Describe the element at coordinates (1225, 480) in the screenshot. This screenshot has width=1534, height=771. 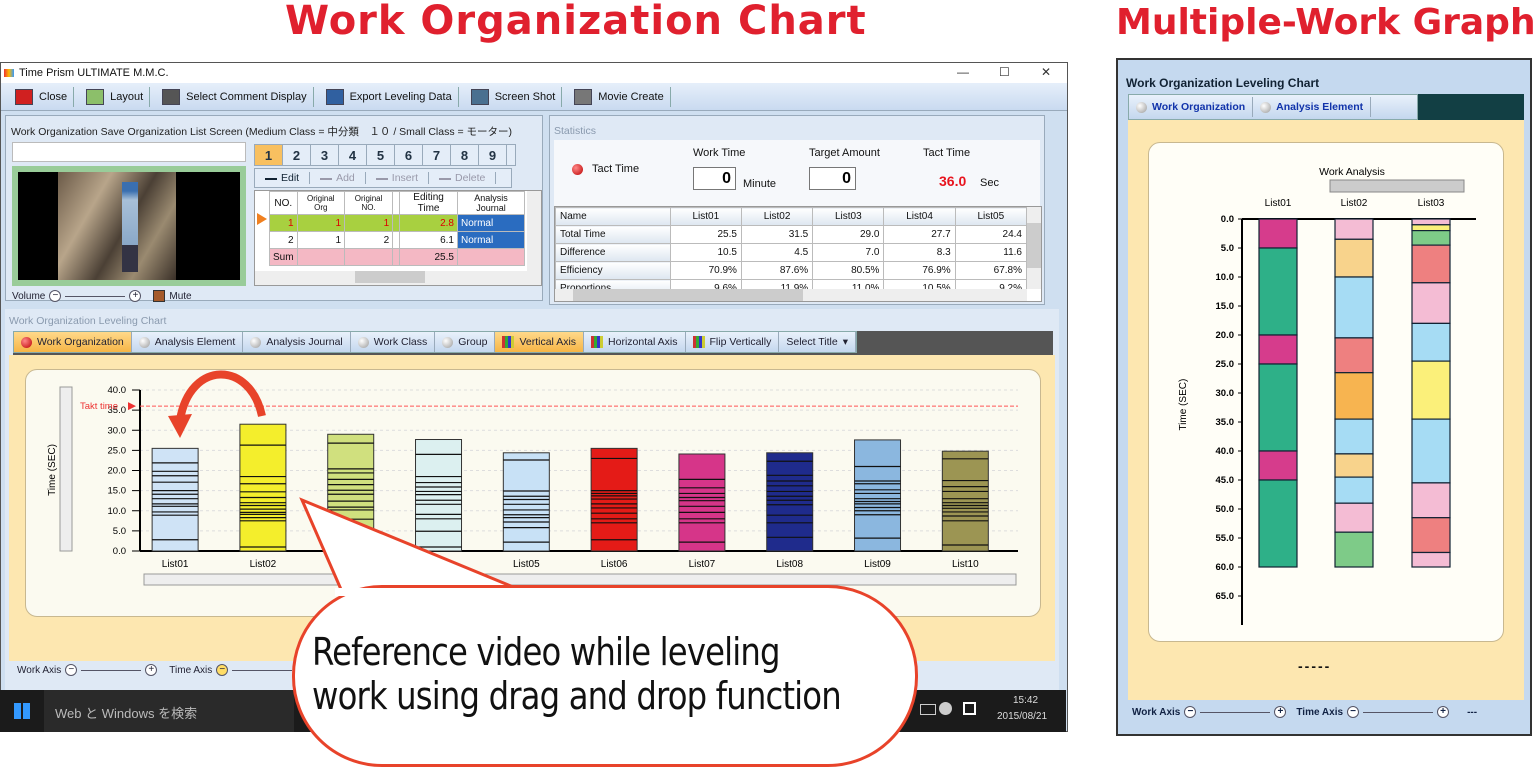
I see `y-tick-label: 45.0` at that location.